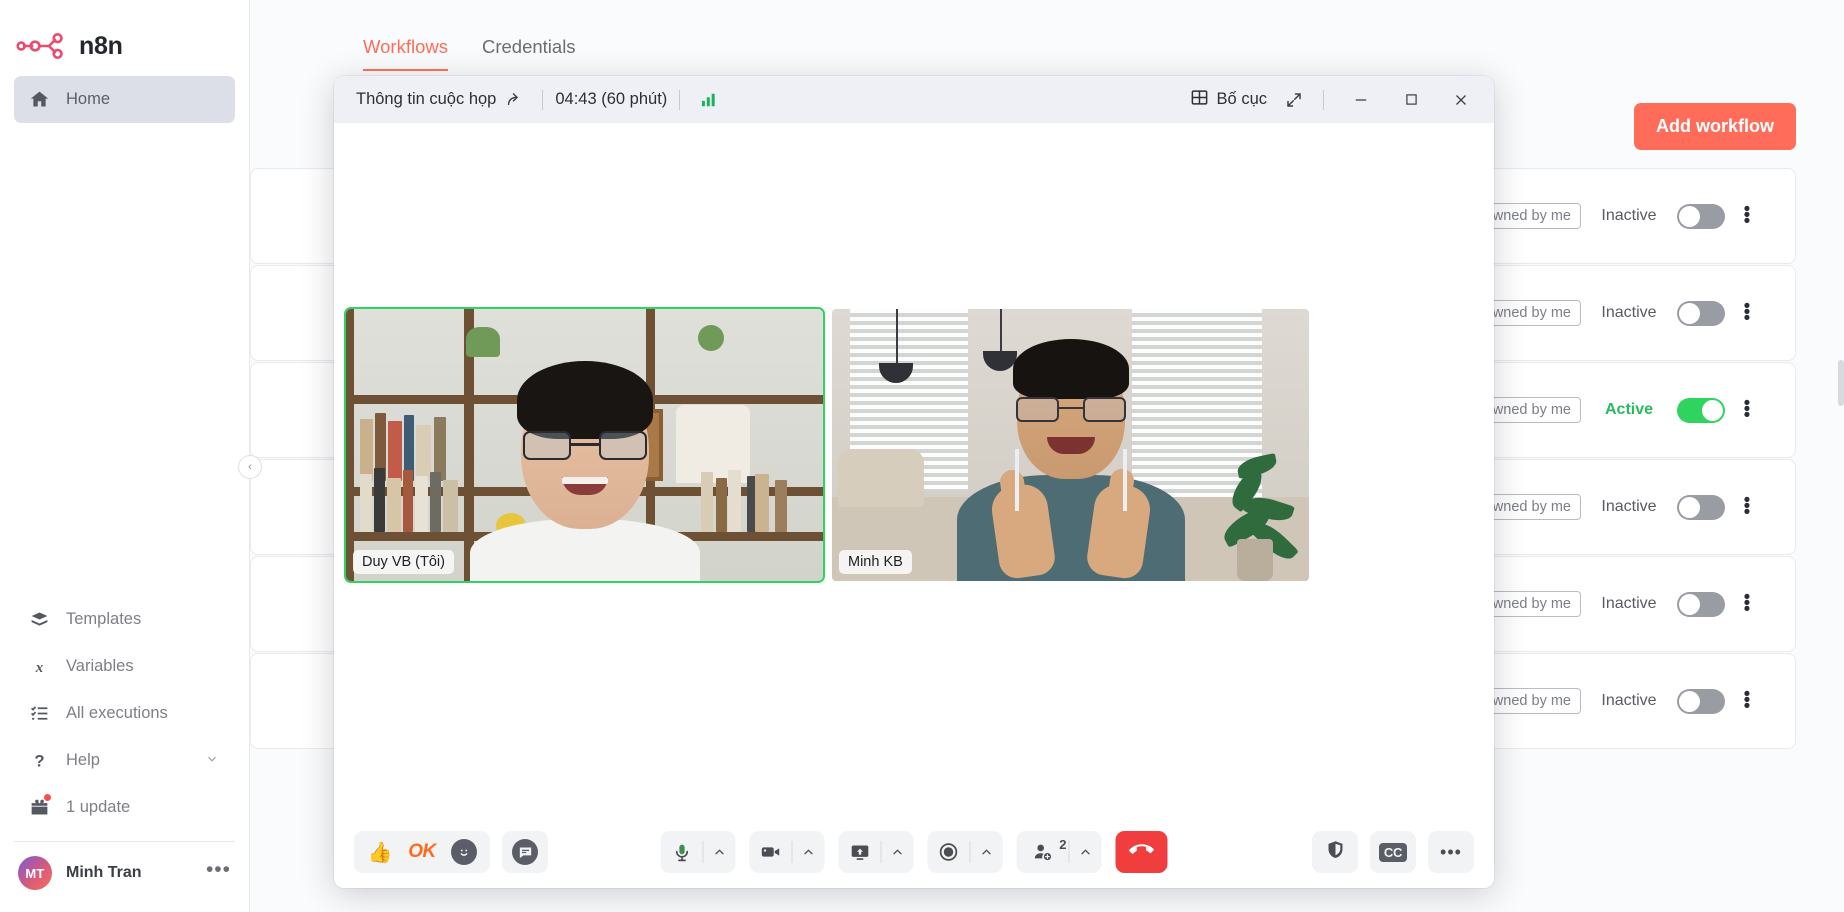  I want to click on shield-icon, so click(1335, 852).